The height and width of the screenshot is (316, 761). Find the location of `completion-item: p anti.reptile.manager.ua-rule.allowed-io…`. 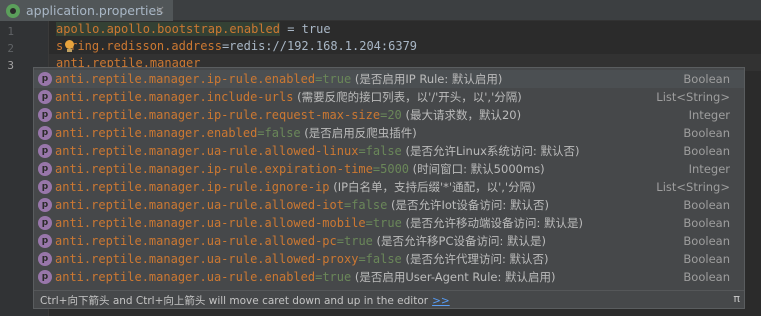

completion-item: p anti.reptile.manager.ua-rule.allowed-io… is located at coordinates (389, 205).